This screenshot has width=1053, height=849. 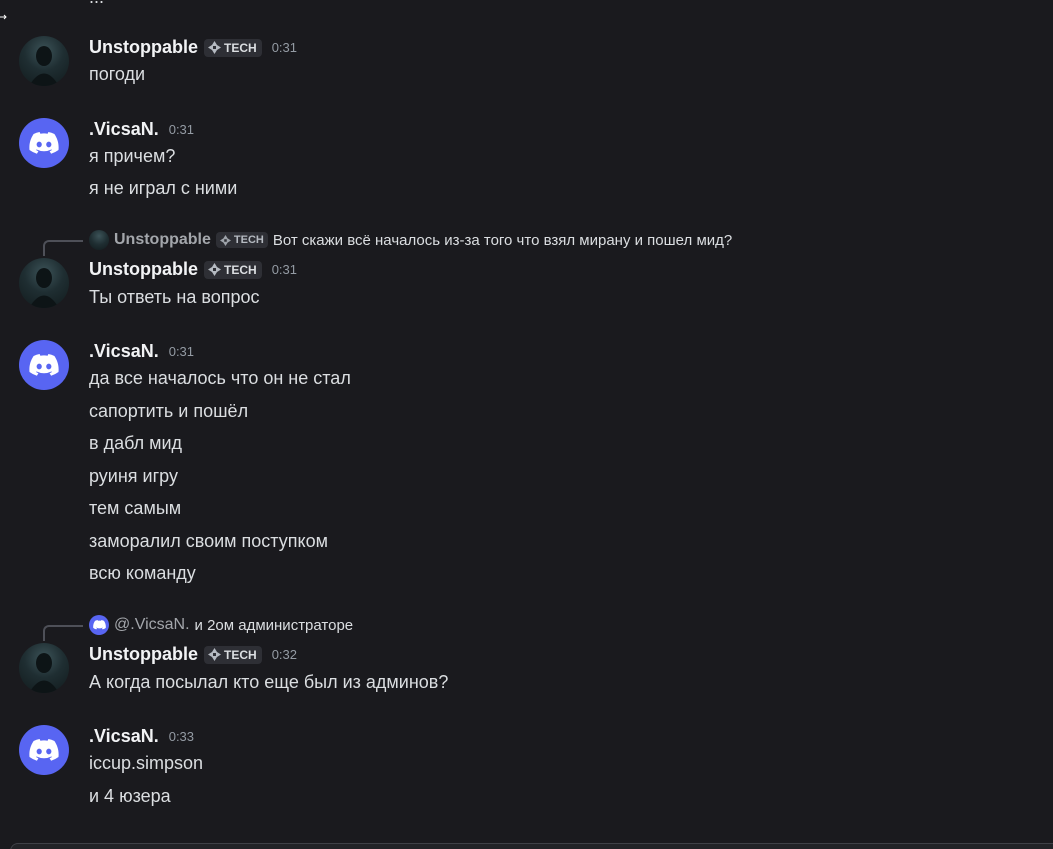 I want to click on message-text: я не играл с ними, so click(x=163, y=188).